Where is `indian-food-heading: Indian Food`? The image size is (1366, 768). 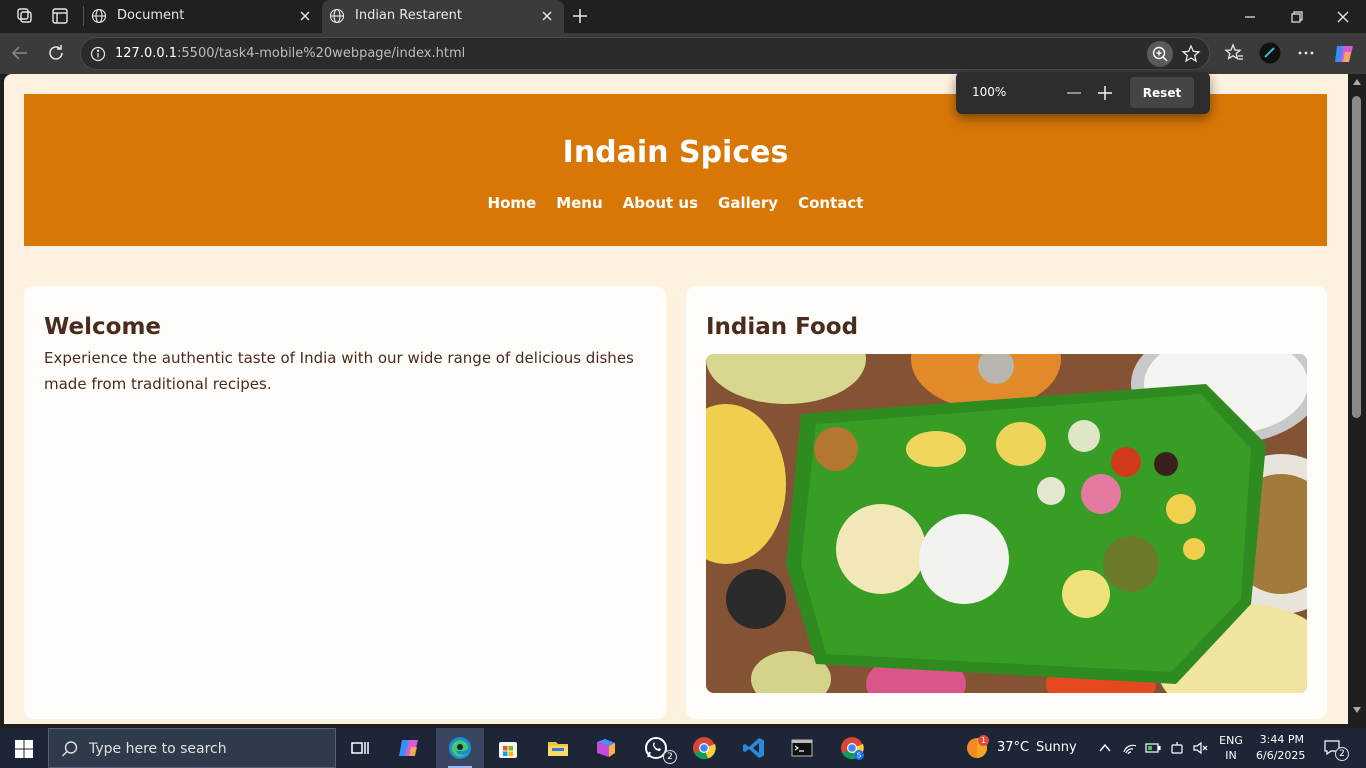
indian-food-heading: Indian Food is located at coordinates (782, 327).